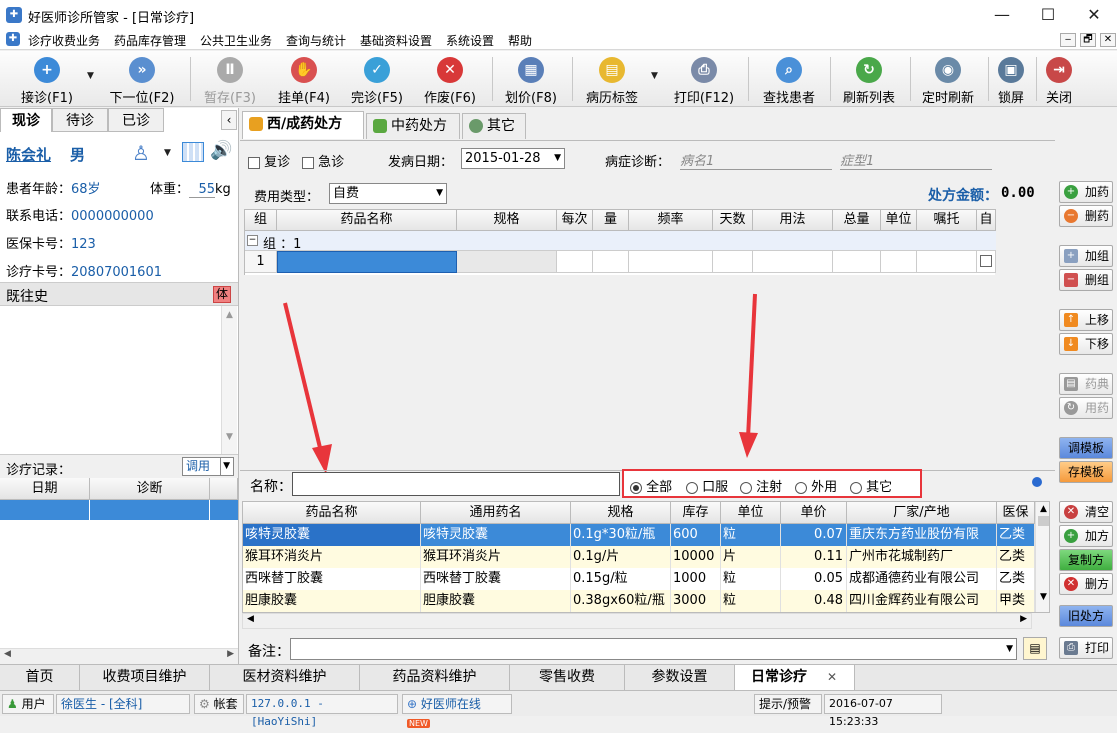  I want to click on clear-button: ✕ 清空, so click(1086, 512).